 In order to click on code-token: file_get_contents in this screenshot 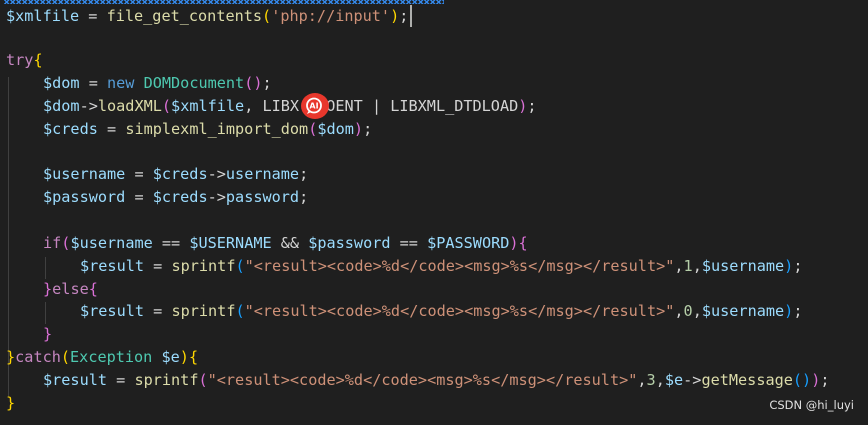, I will do `click(184, 16)`.